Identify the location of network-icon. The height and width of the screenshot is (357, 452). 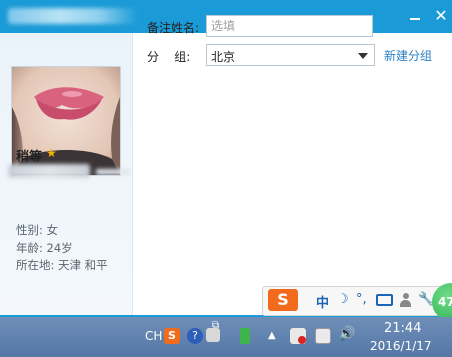
(323, 336).